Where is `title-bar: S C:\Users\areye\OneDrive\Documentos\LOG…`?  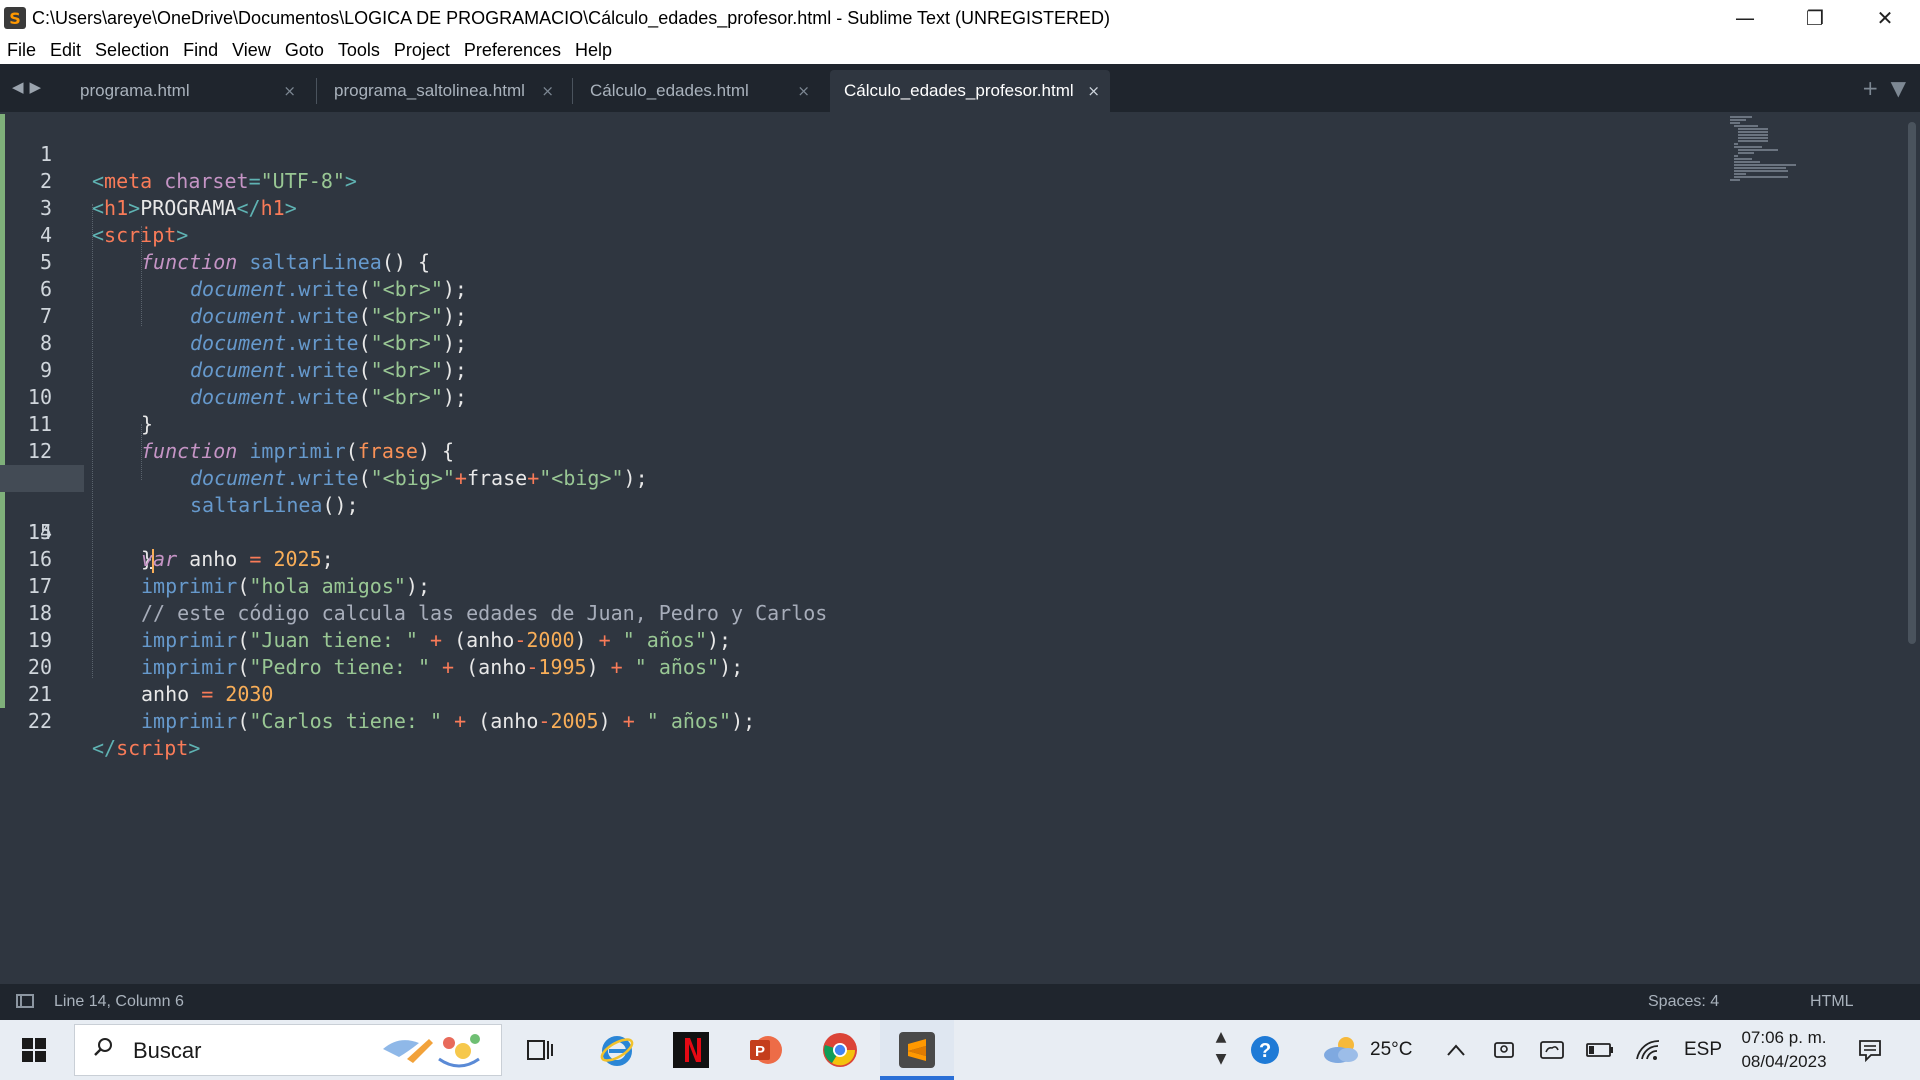 title-bar: S C:\Users\areye\OneDrive\Documentos\LOG… is located at coordinates (960, 18).